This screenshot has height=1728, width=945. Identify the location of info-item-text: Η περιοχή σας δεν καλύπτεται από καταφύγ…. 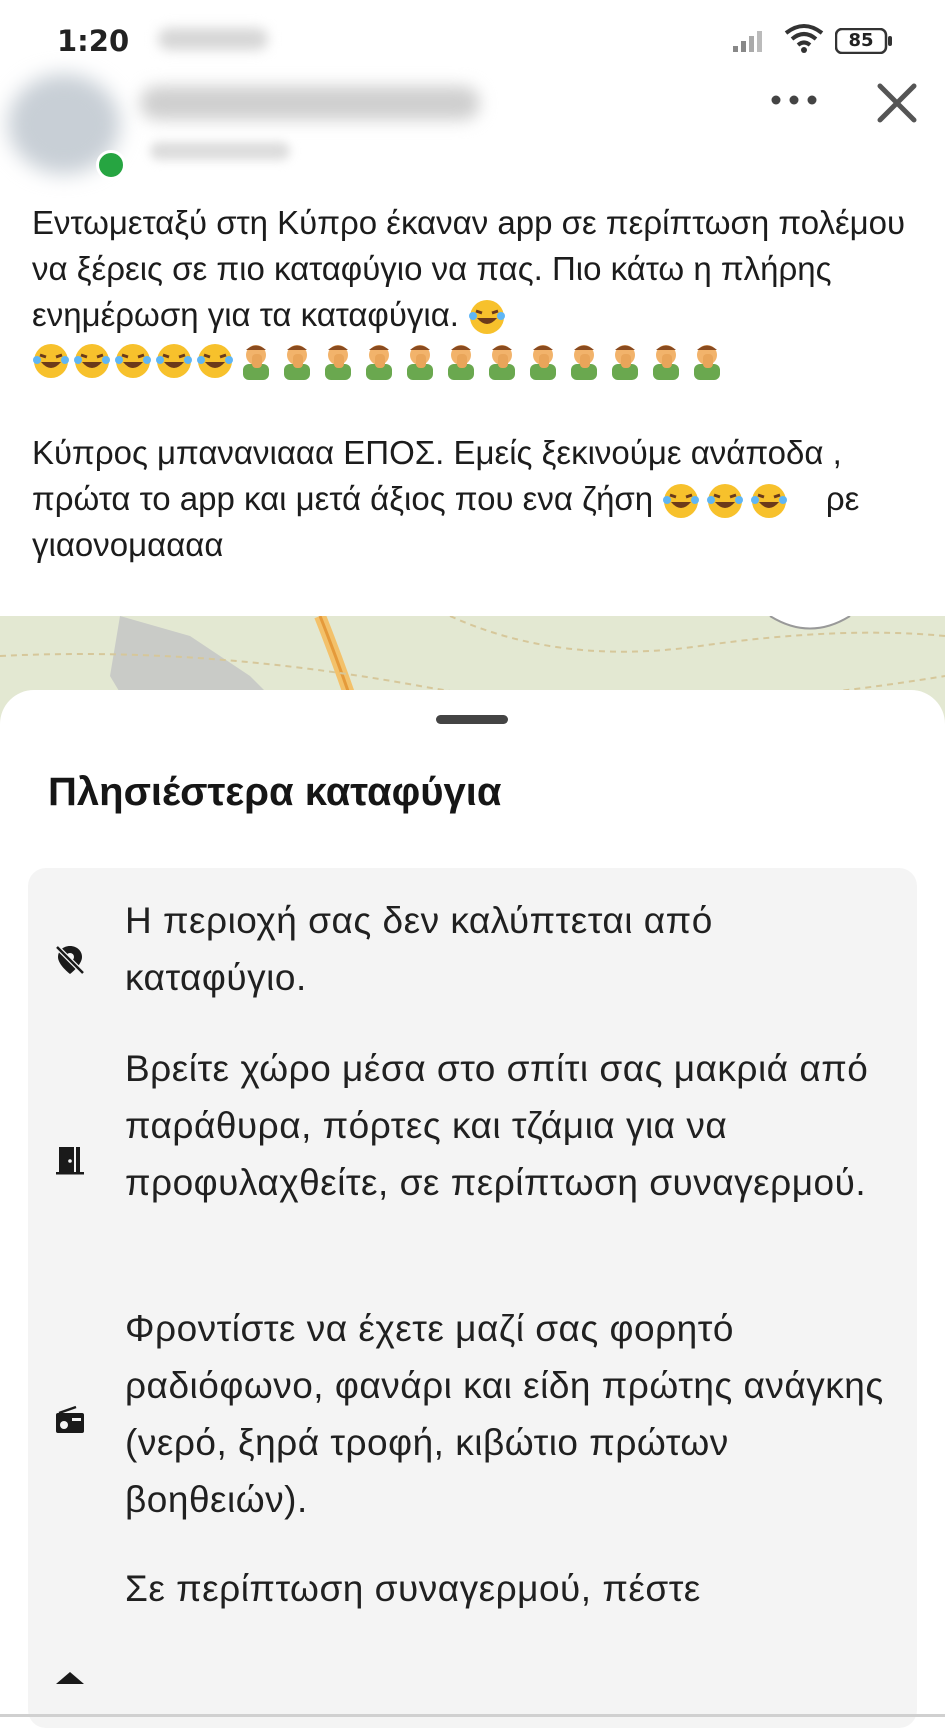
(419, 949).